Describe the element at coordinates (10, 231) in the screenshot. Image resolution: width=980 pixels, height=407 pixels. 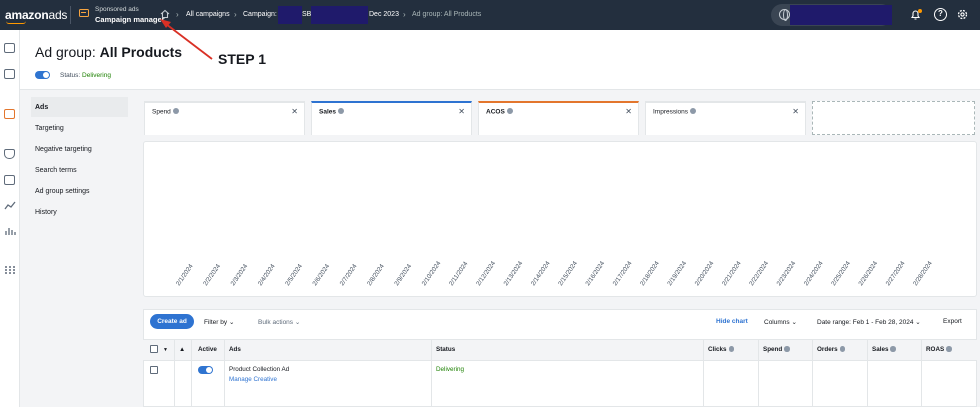
I see `bar-chart-icon` at that location.